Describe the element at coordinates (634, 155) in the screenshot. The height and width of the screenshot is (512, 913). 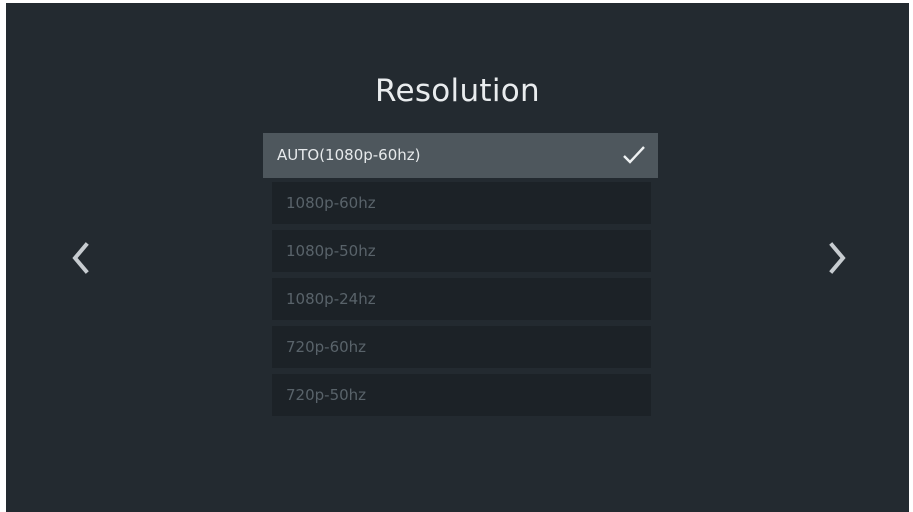
I see `checkmark-icon` at that location.